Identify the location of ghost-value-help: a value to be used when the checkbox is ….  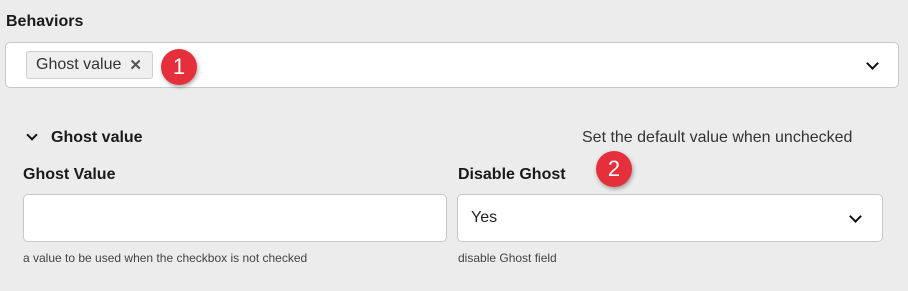
(165, 258).